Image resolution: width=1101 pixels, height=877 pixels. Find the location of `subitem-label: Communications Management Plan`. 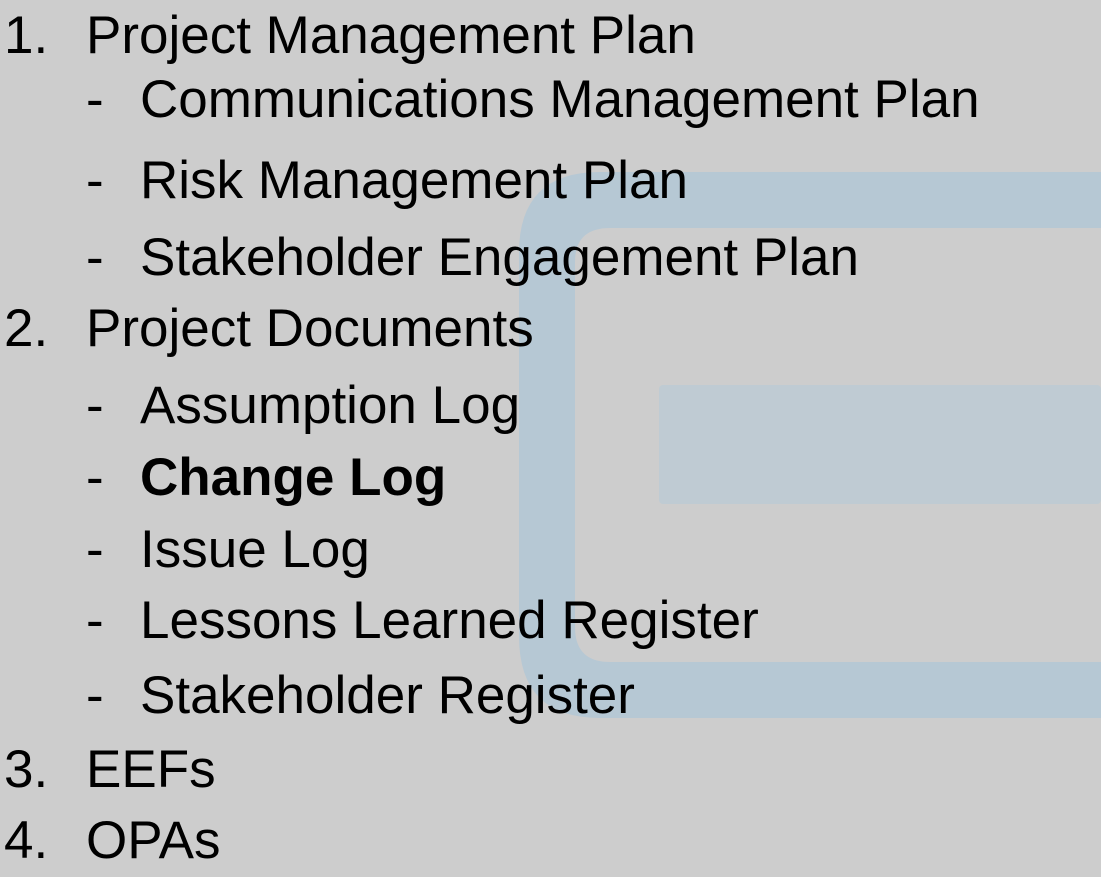

subitem-label: Communications Management Plan is located at coordinates (560, 99).